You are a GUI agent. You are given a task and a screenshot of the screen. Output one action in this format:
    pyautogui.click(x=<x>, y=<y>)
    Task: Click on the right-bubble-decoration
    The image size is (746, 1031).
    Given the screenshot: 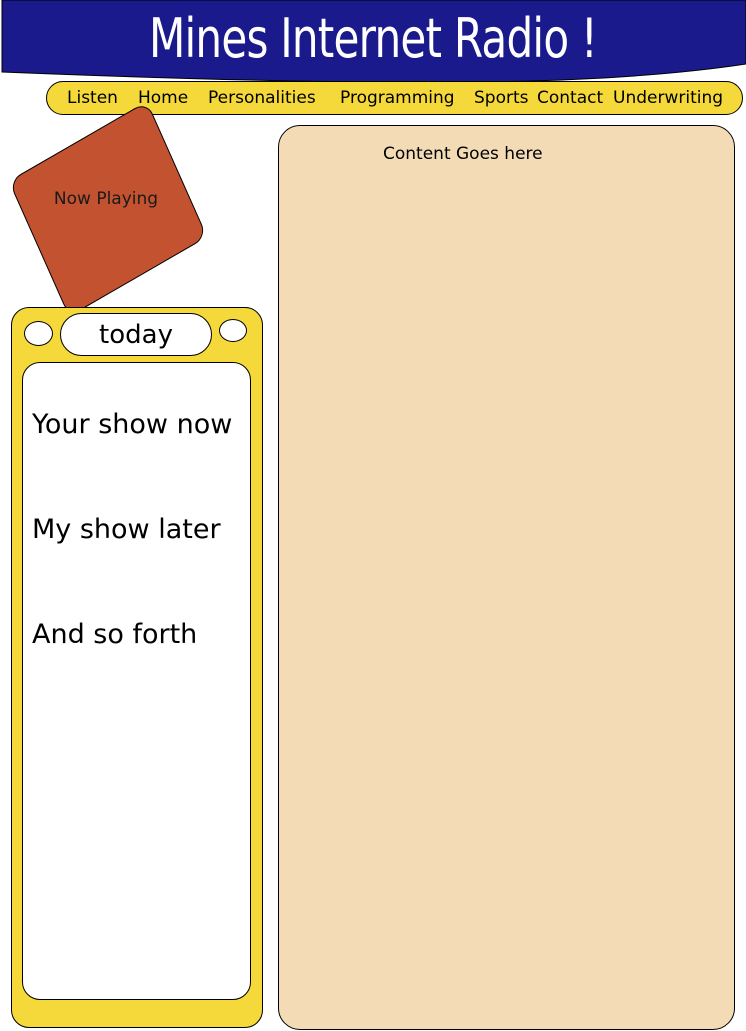 What is the action you would take?
    pyautogui.click(x=233, y=330)
    